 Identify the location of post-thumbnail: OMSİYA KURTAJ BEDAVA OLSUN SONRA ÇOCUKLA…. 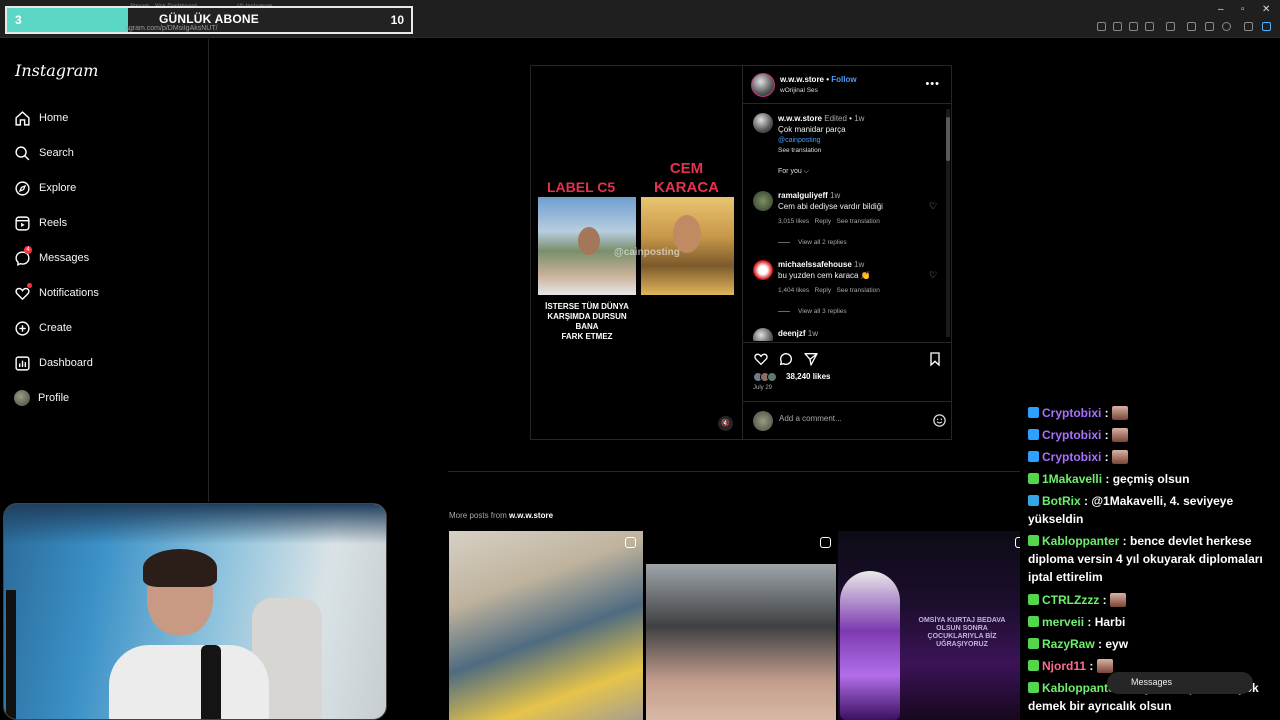
(929, 625).